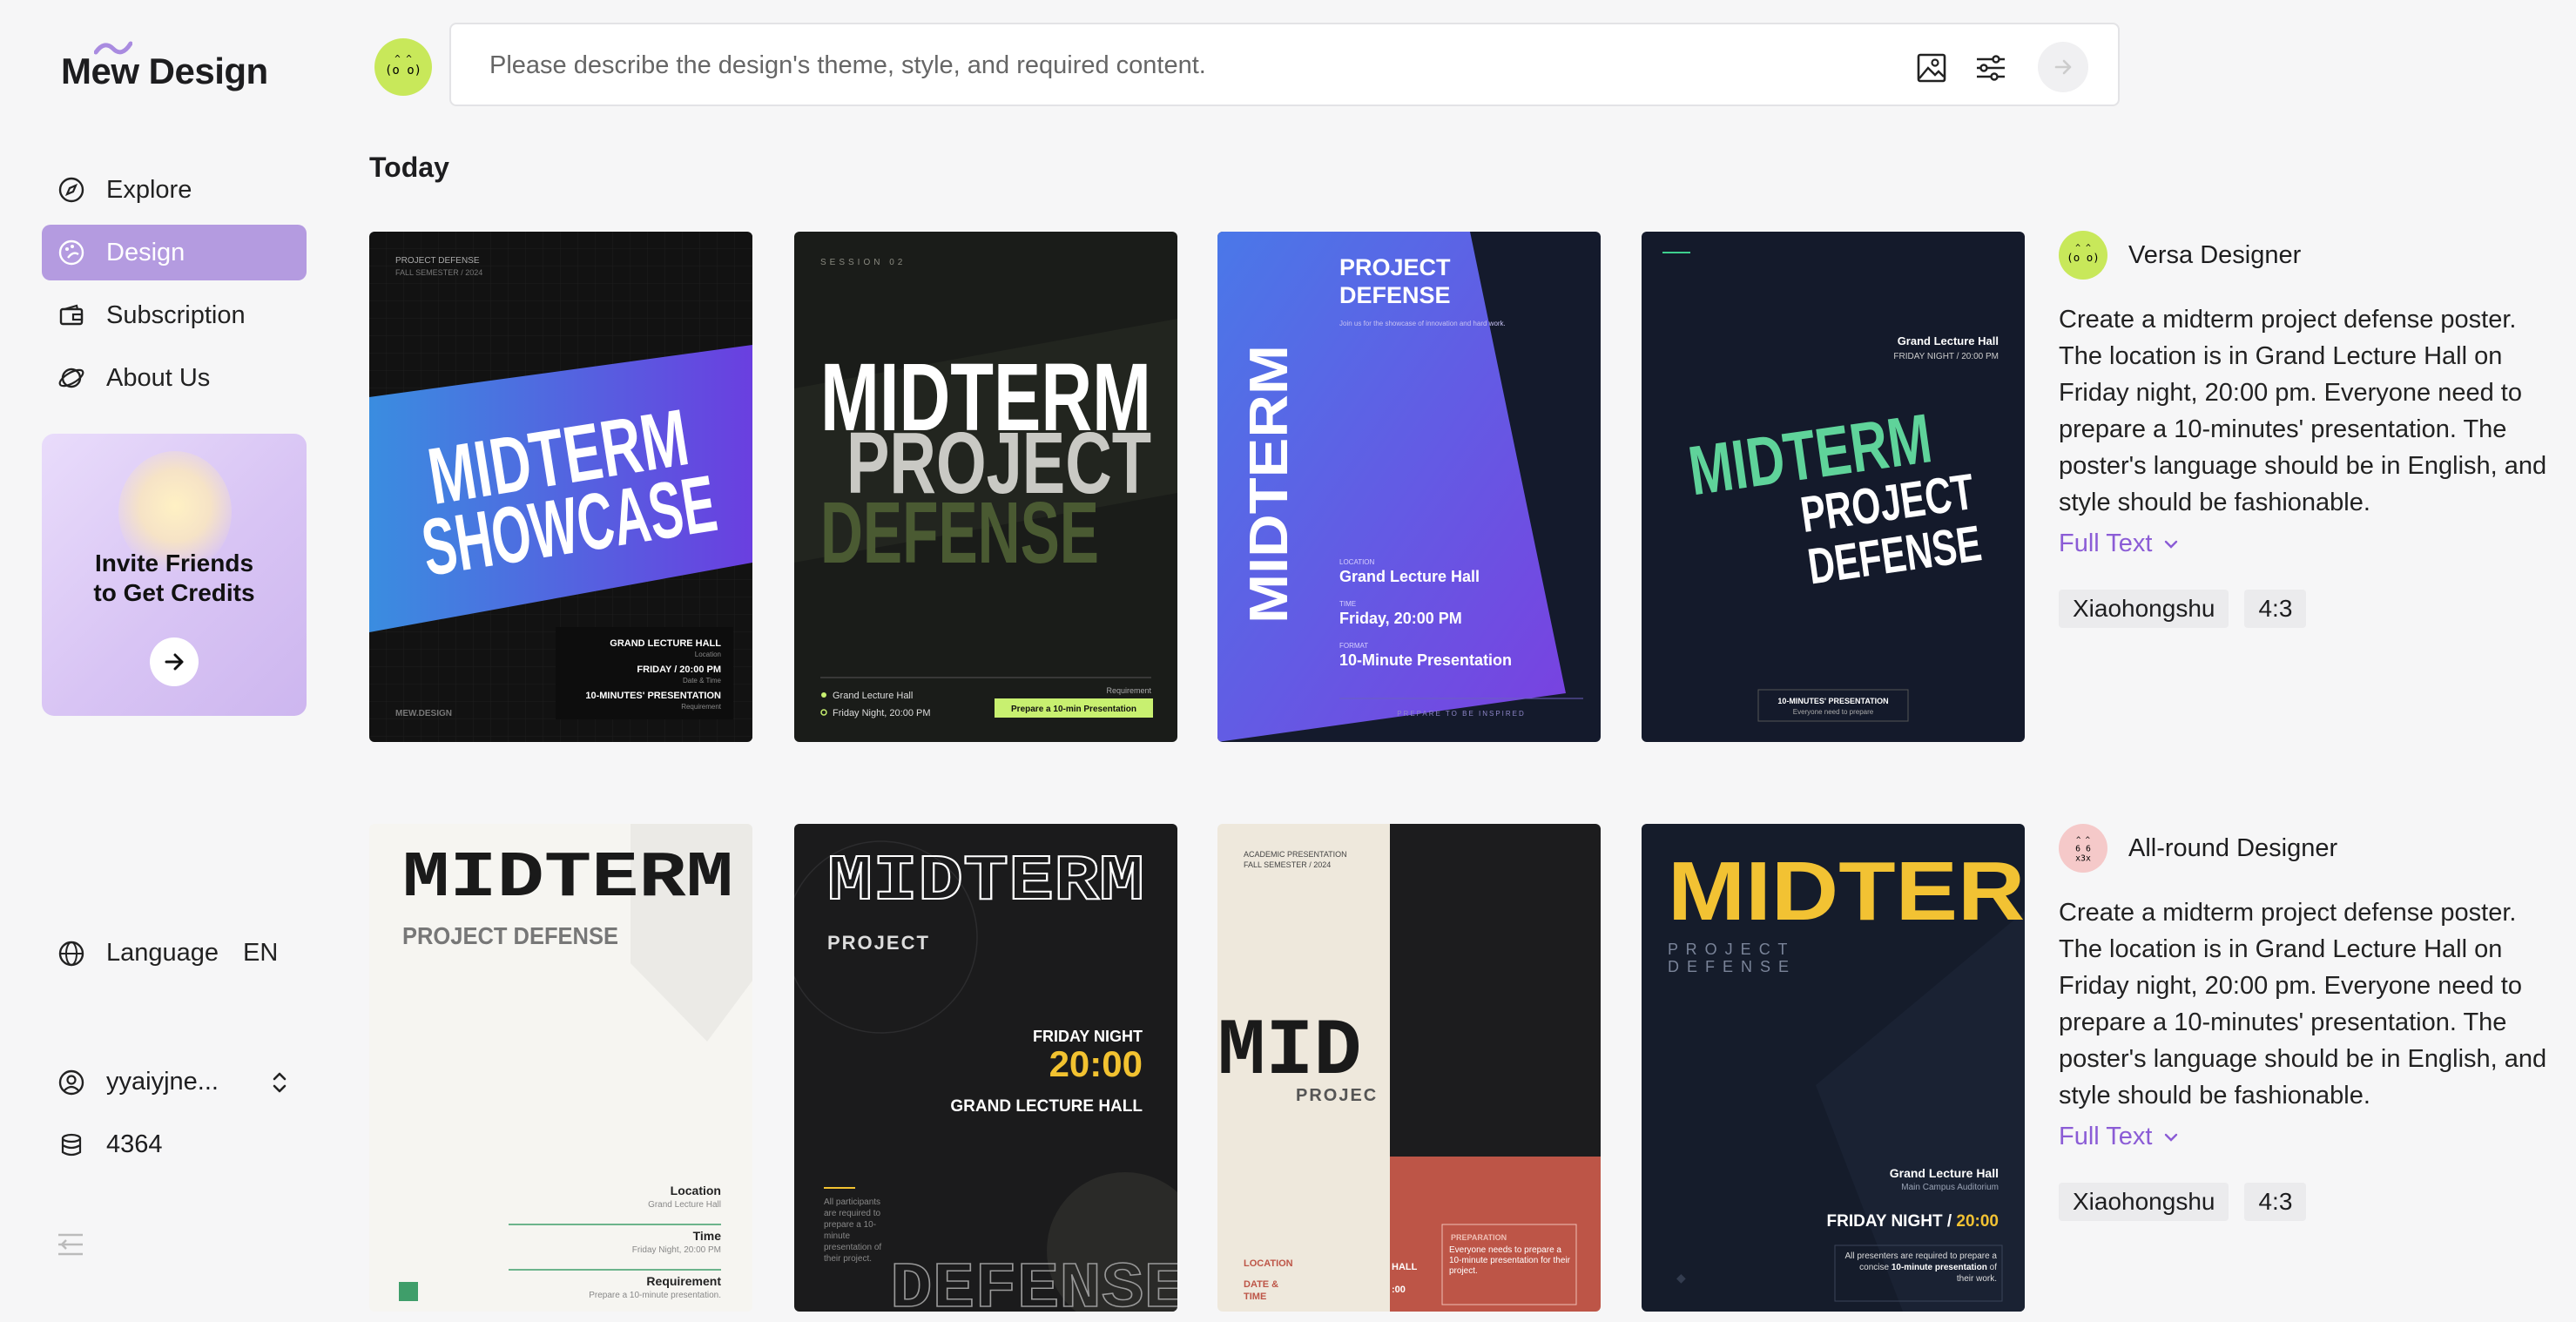 The image size is (2576, 1322). What do you see at coordinates (1892, 1221) in the screenshot?
I see `poster-text: FRIDAY NIGHT /` at bounding box center [1892, 1221].